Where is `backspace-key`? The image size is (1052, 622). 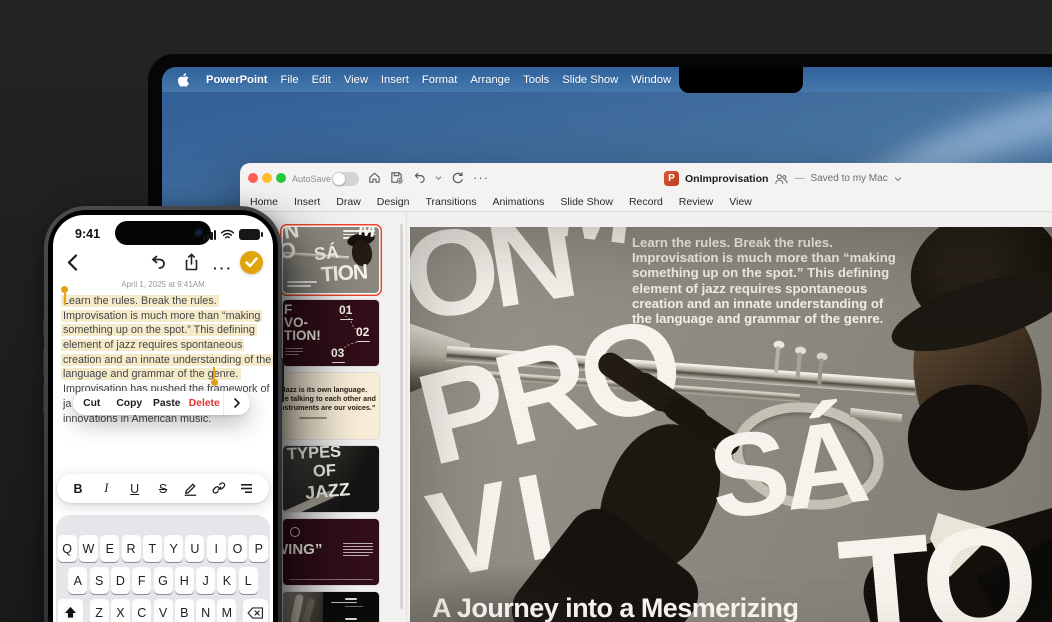
backspace-key is located at coordinates (255, 610).